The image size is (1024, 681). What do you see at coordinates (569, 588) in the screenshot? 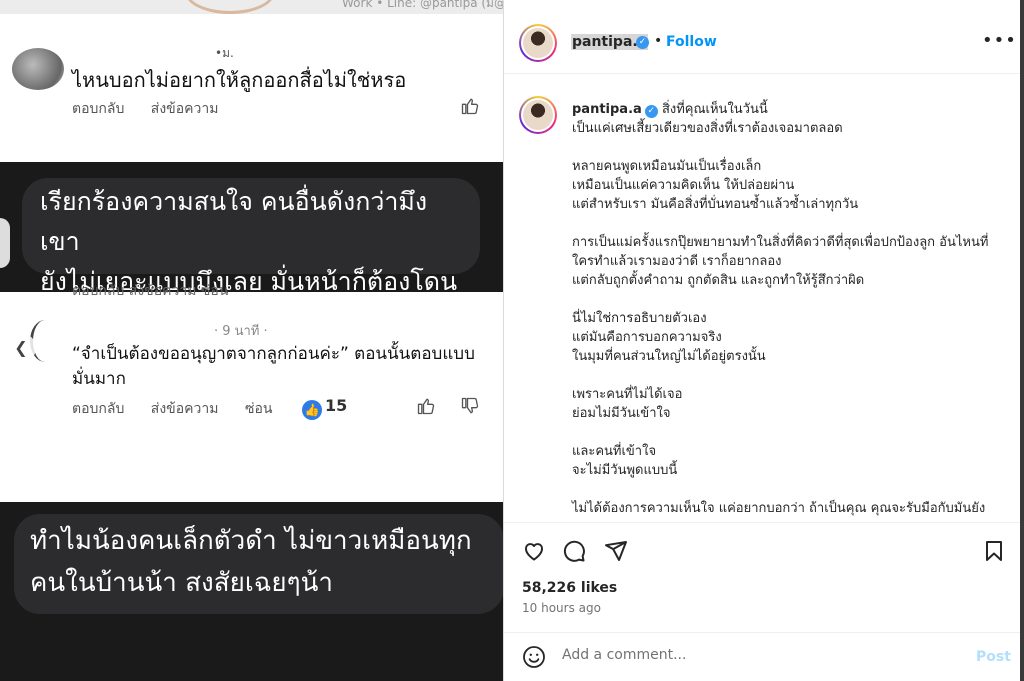
I see `likes-count: 58,226 likes` at bounding box center [569, 588].